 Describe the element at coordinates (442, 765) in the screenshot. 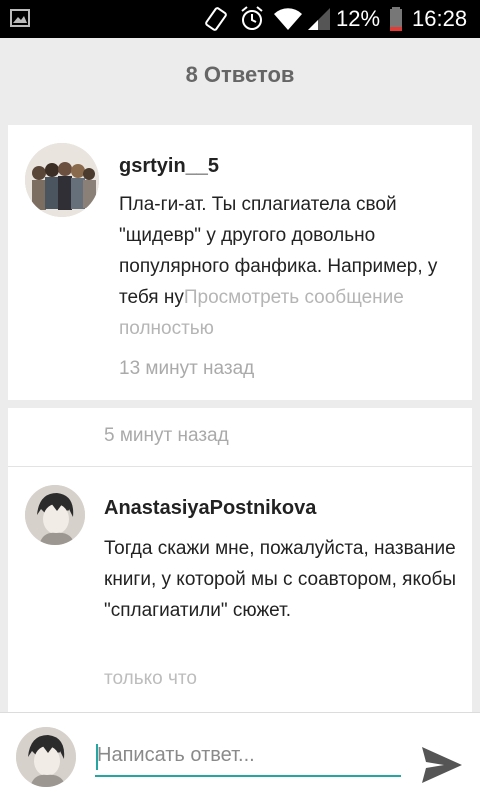

I see `send-icon` at that location.